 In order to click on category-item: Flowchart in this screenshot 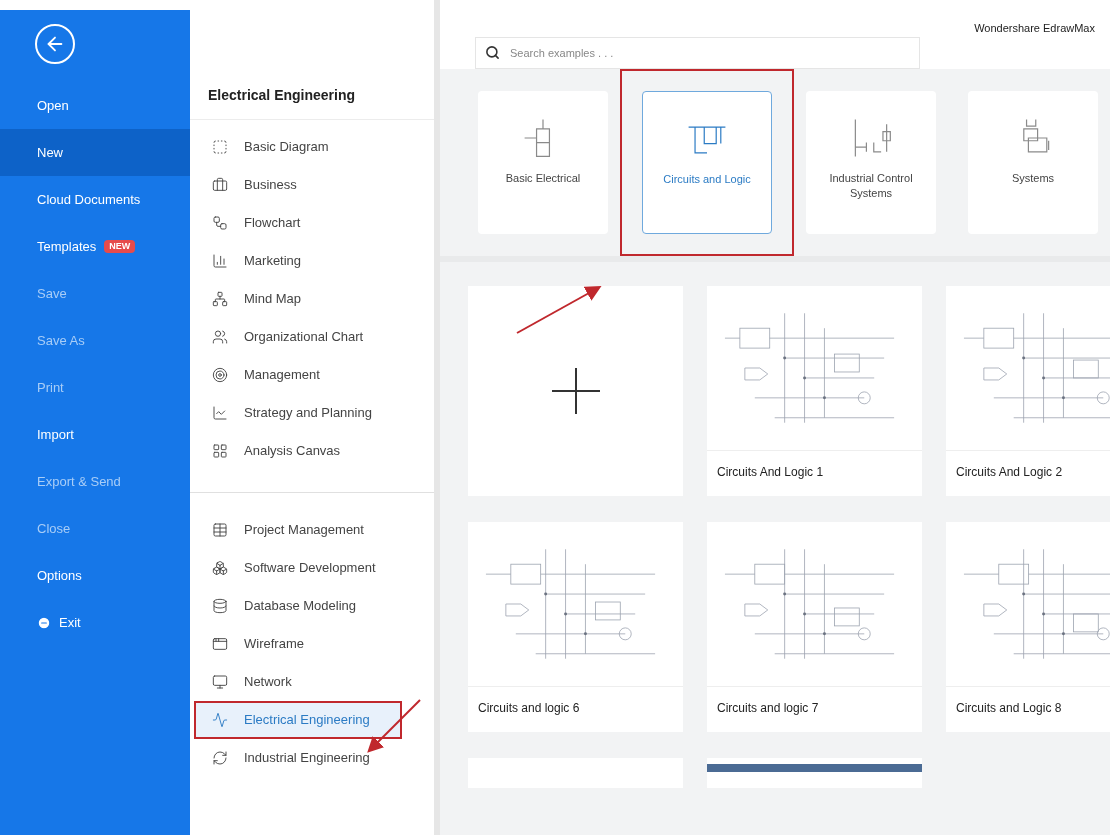, I will do `click(298, 223)`.